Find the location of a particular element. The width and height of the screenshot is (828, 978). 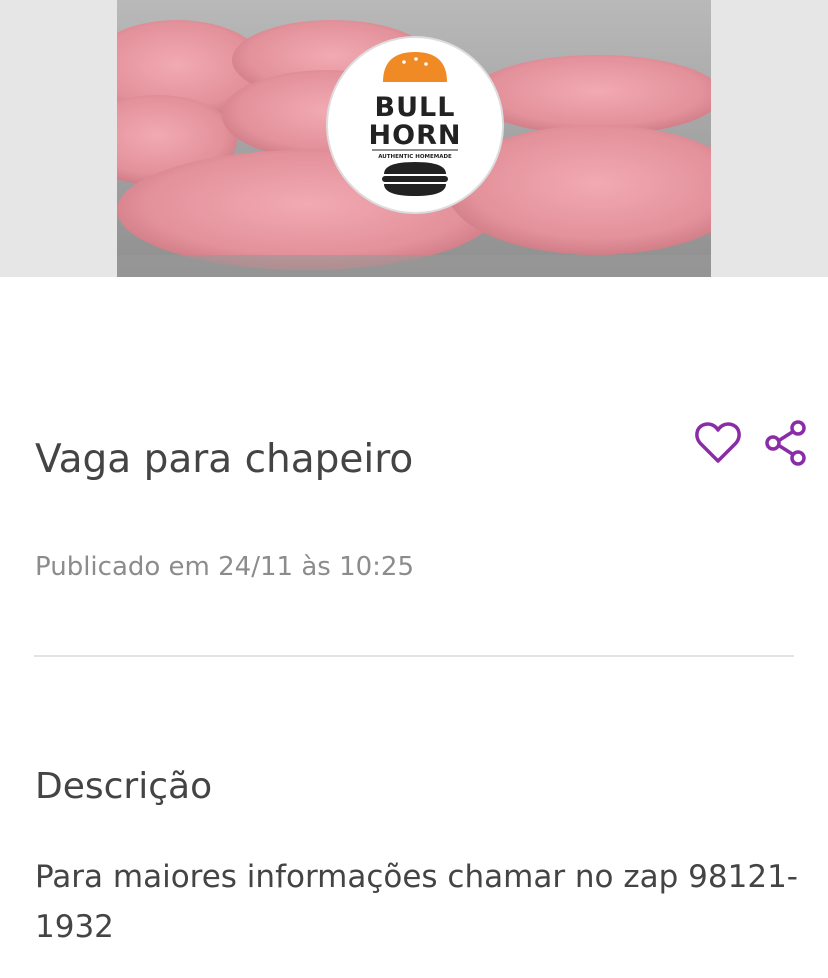

logo-line1: BULL is located at coordinates (415, 107).